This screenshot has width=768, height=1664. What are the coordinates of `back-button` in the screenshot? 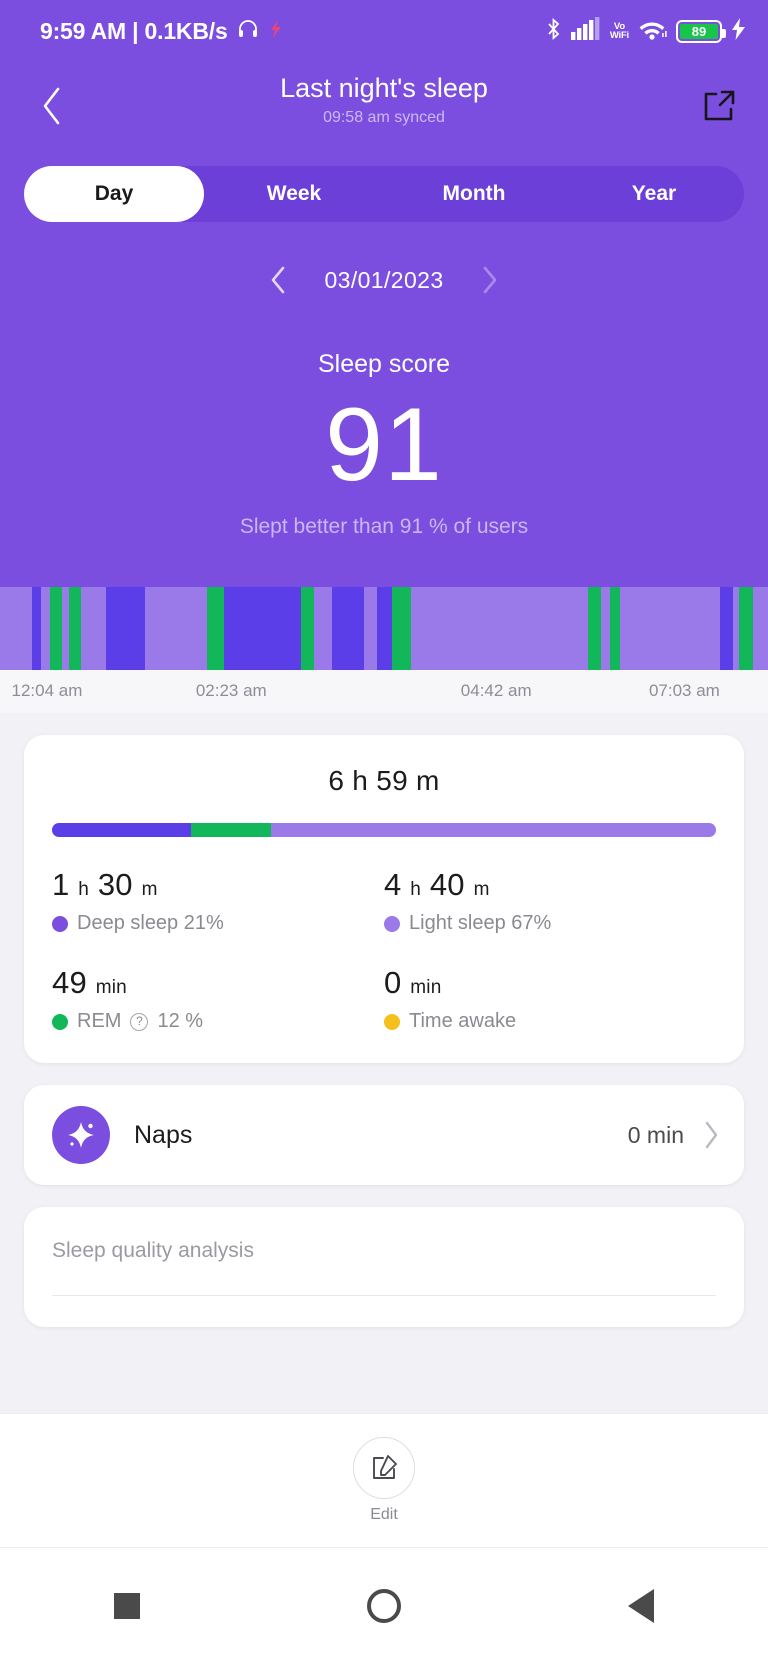 It's located at (52, 106).